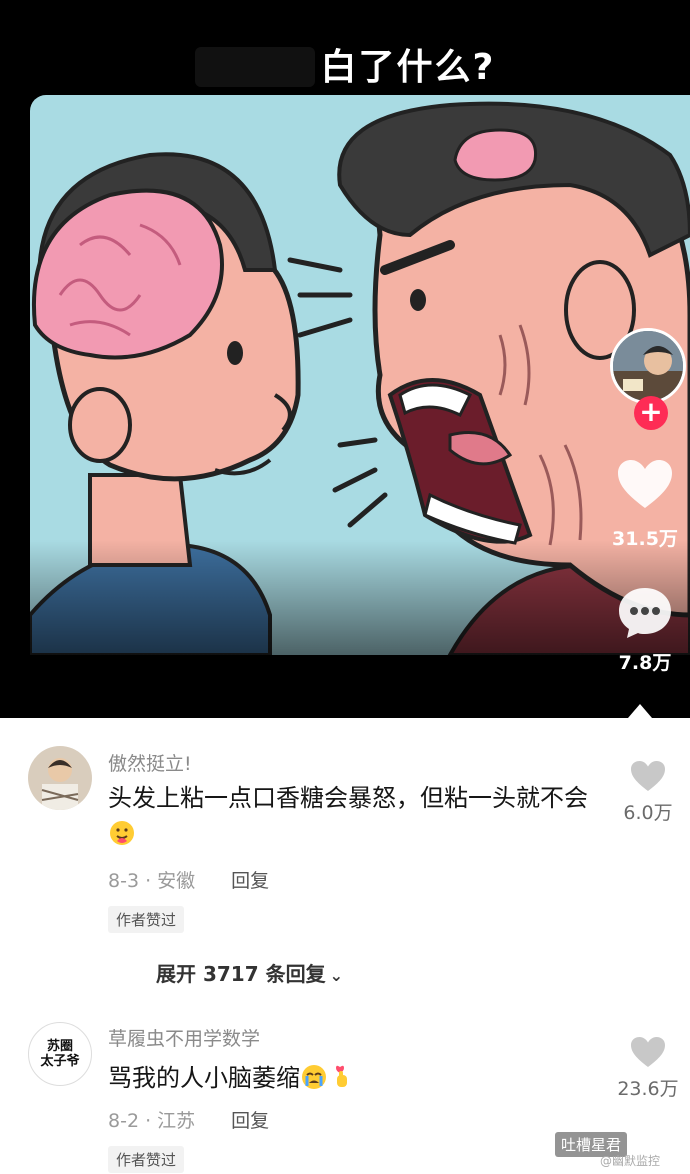 The image size is (690, 1174). What do you see at coordinates (648, 813) in the screenshot?
I see `comment-like-count: 6.0万` at bounding box center [648, 813].